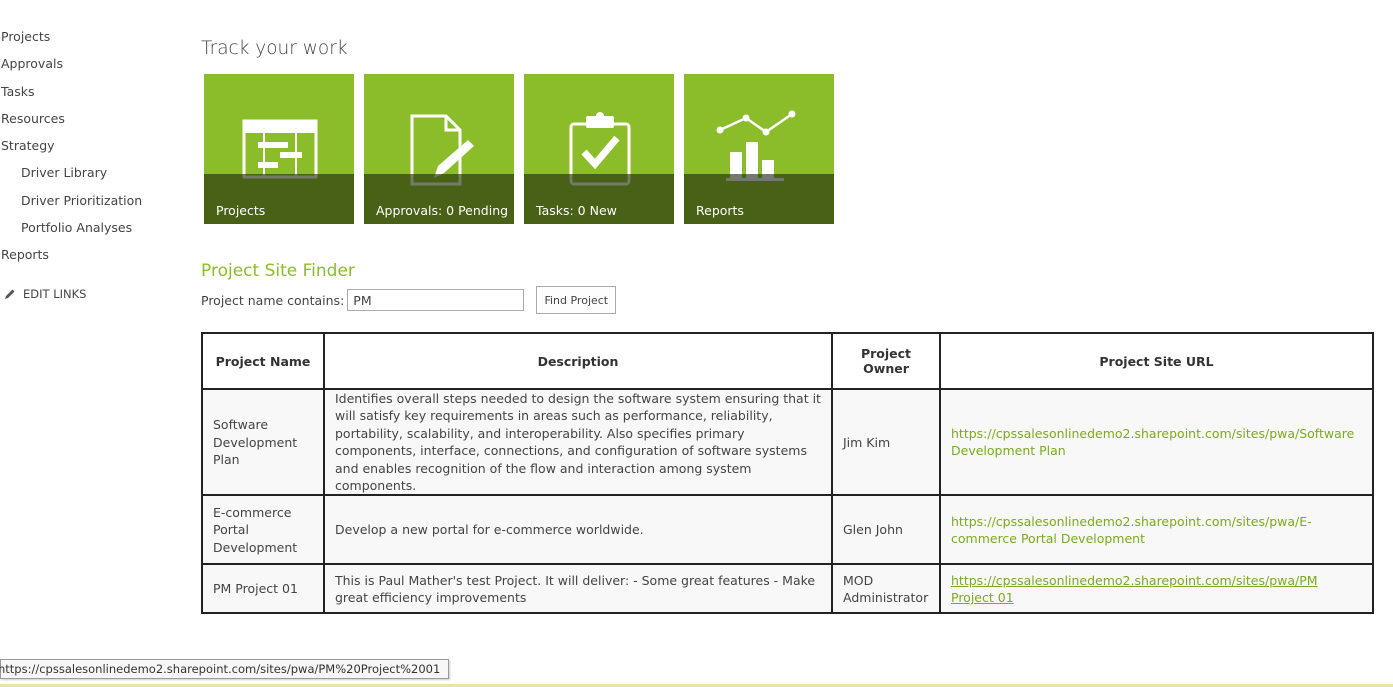 The height and width of the screenshot is (687, 1393). What do you see at coordinates (578, 361) in the screenshot?
I see `column-header-description: Description` at bounding box center [578, 361].